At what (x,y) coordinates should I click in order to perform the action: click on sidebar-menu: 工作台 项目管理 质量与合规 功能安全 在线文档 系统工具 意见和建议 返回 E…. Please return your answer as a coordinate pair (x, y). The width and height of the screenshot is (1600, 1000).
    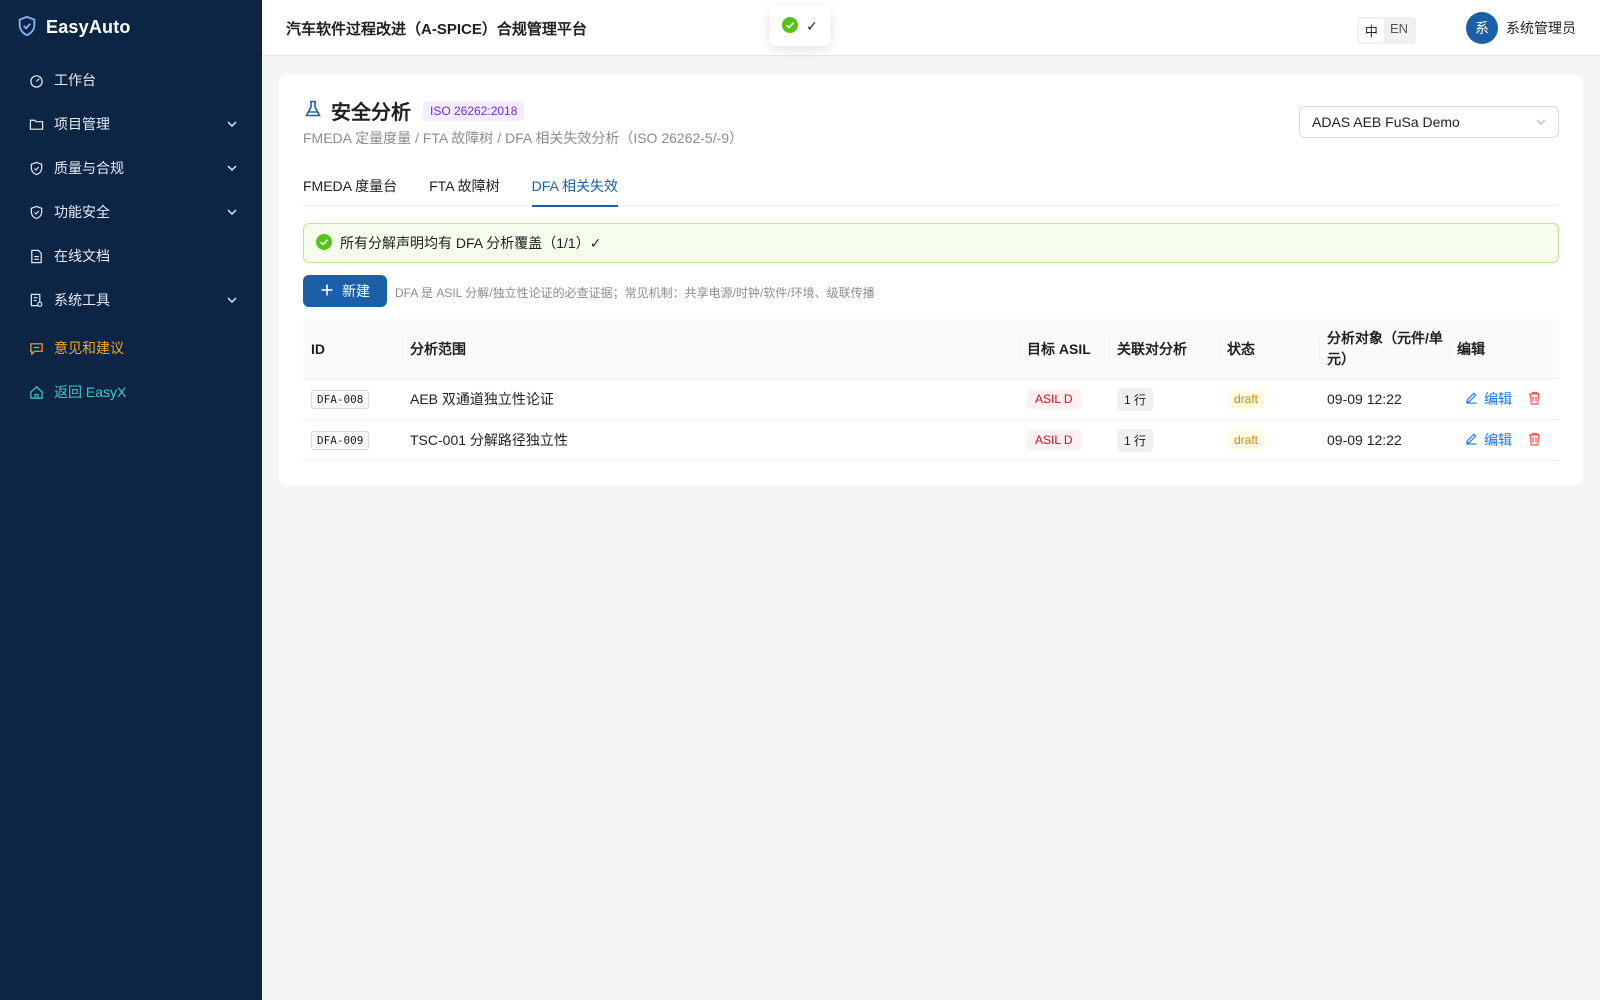
    Looking at the image, I should click on (131, 236).